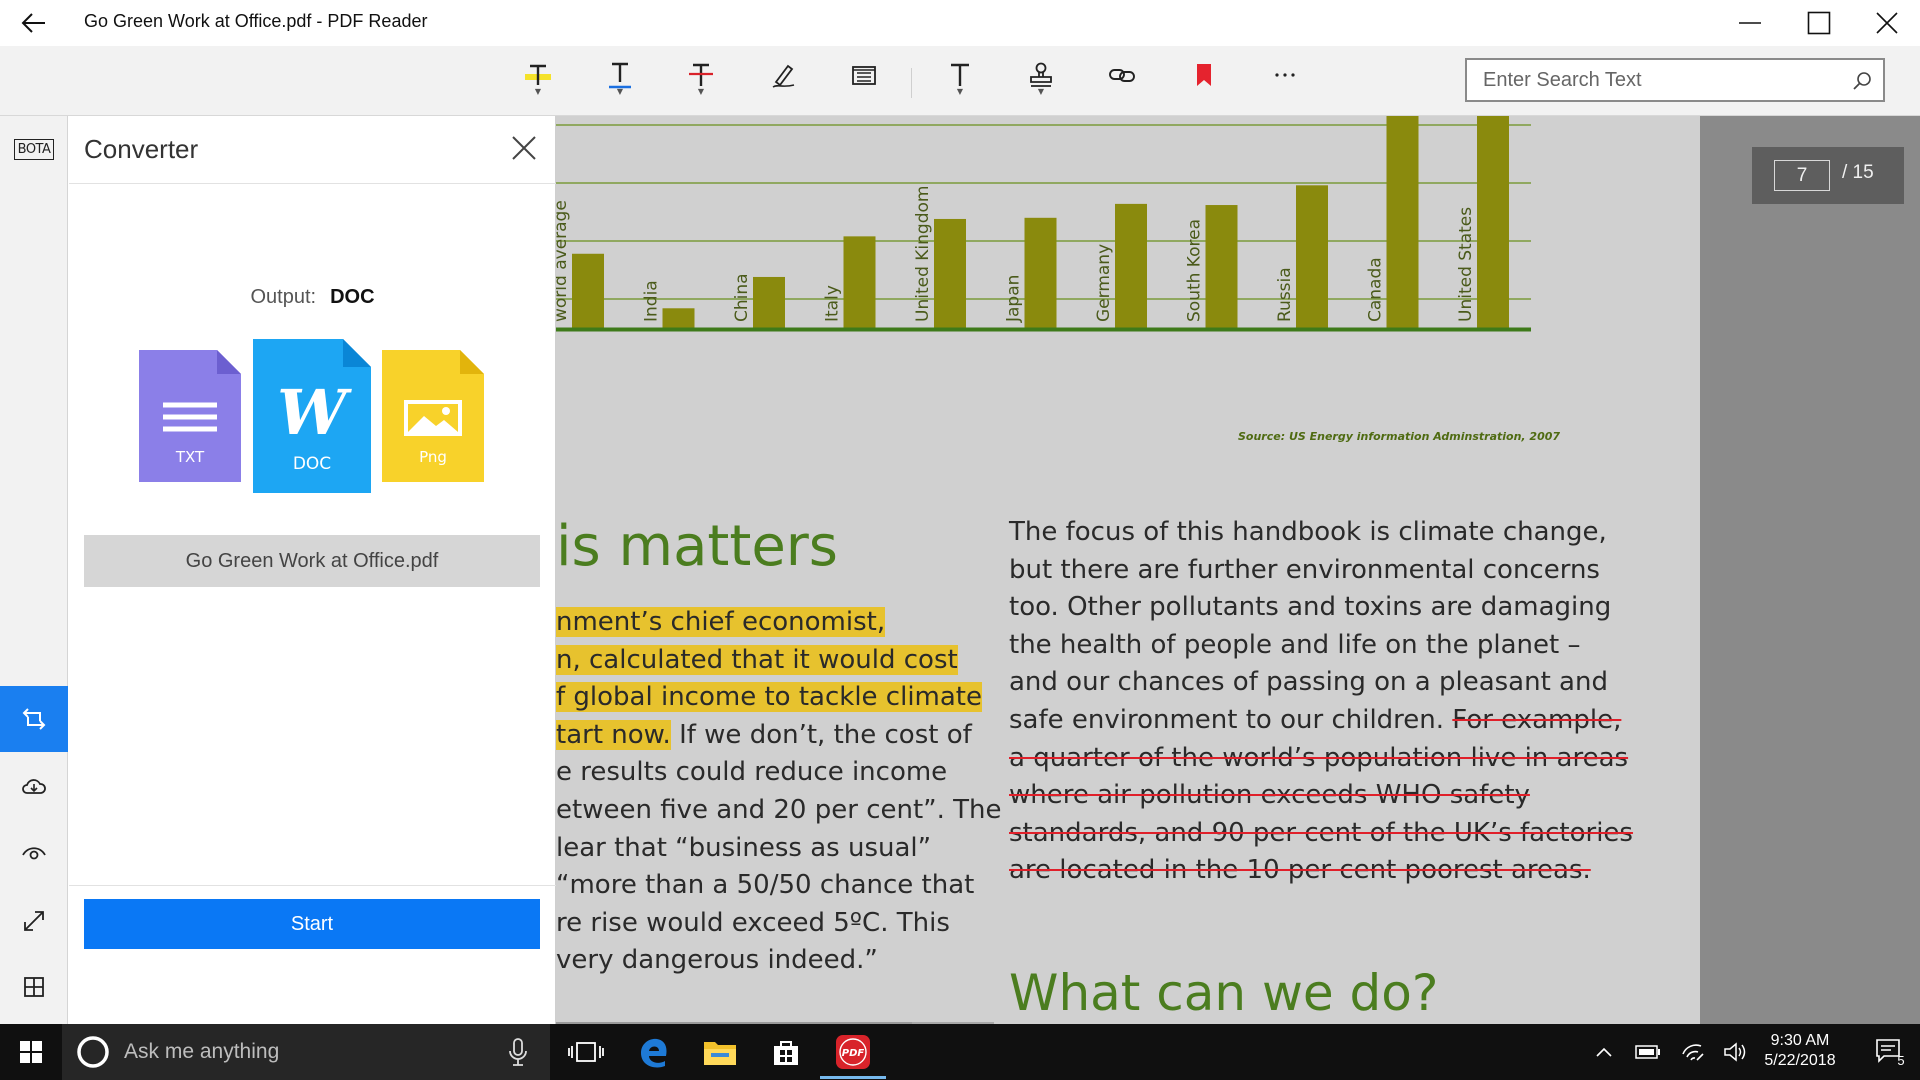 This screenshot has height=1080, width=1920. I want to click on text-line: lear that “business as usual”, so click(781, 849).